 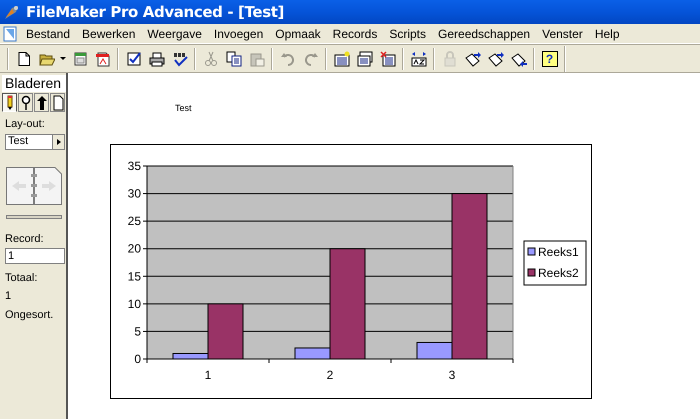 What do you see at coordinates (29, 315) in the screenshot?
I see `sort-status: Ongesort.` at bounding box center [29, 315].